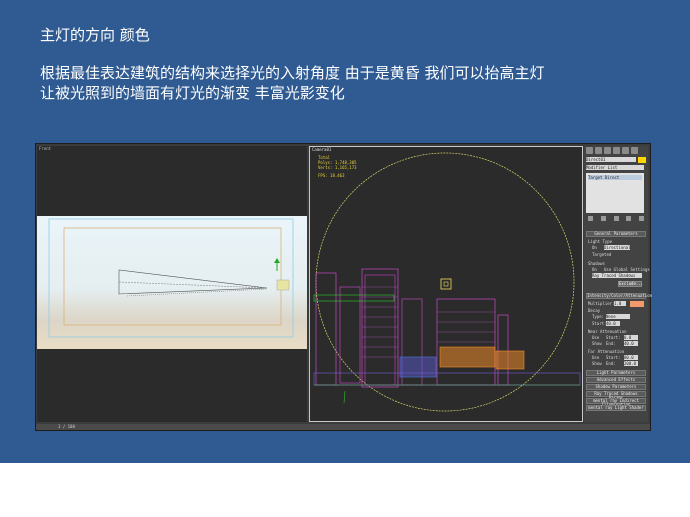 The image size is (690, 517). What do you see at coordinates (595, 337) in the screenshot?
I see `near-use-checkbox: Use` at bounding box center [595, 337].